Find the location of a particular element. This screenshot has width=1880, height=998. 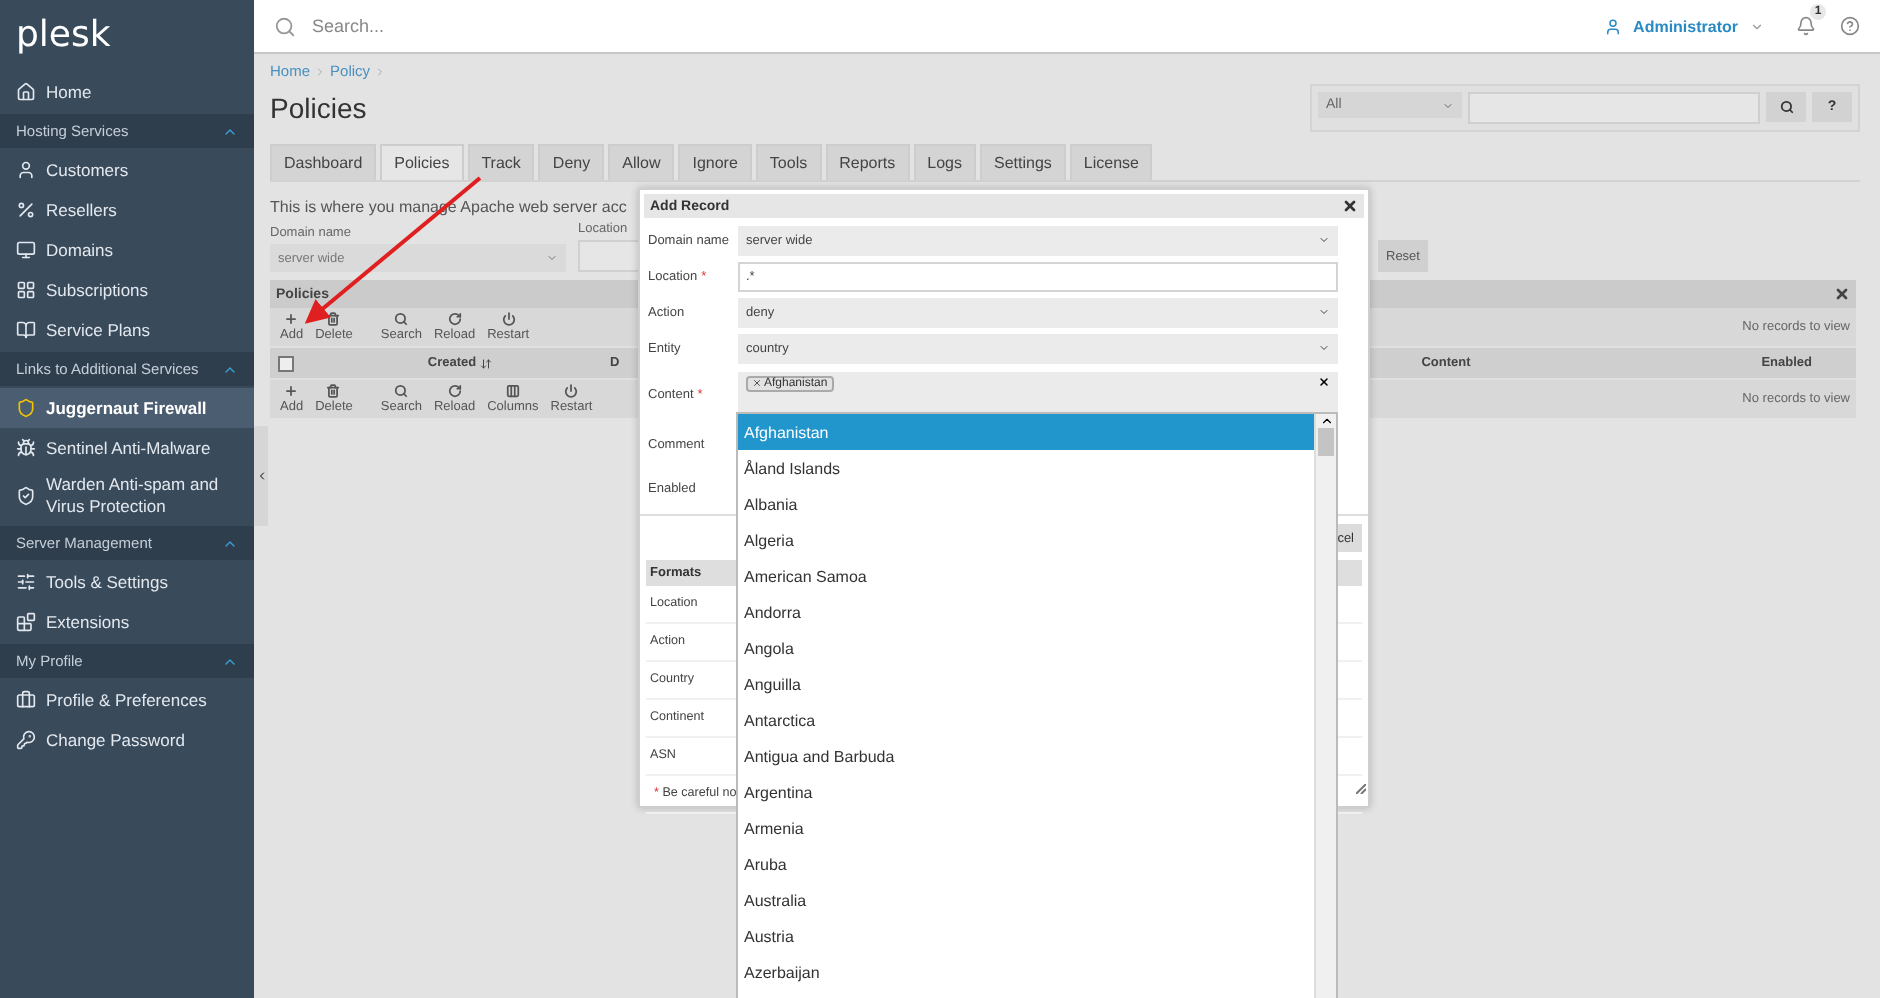

monitor-icon is located at coordinates (26, 250).